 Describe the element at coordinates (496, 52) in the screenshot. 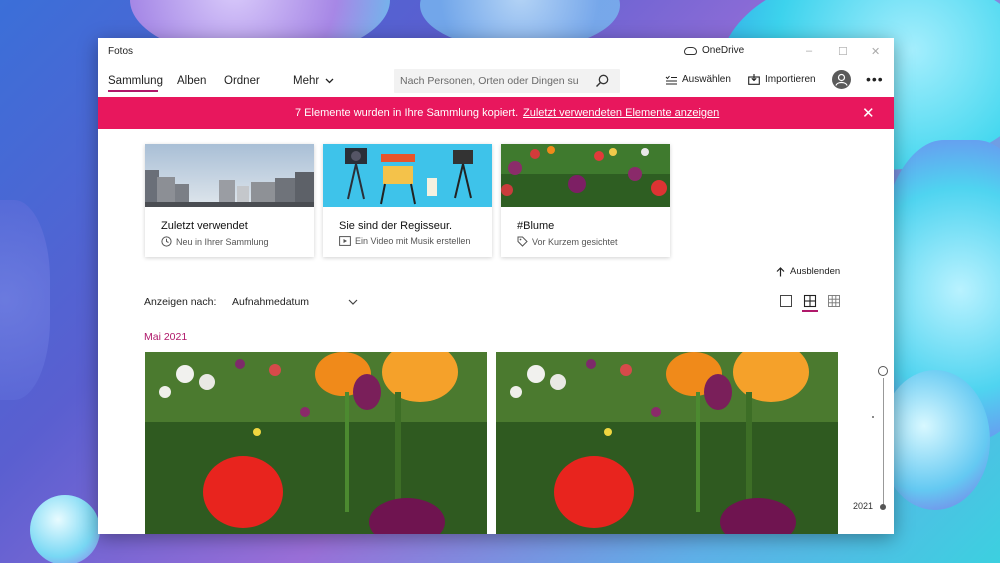

I see `title-bar: Fotos OneDrive – ☐ ✕` at that location.